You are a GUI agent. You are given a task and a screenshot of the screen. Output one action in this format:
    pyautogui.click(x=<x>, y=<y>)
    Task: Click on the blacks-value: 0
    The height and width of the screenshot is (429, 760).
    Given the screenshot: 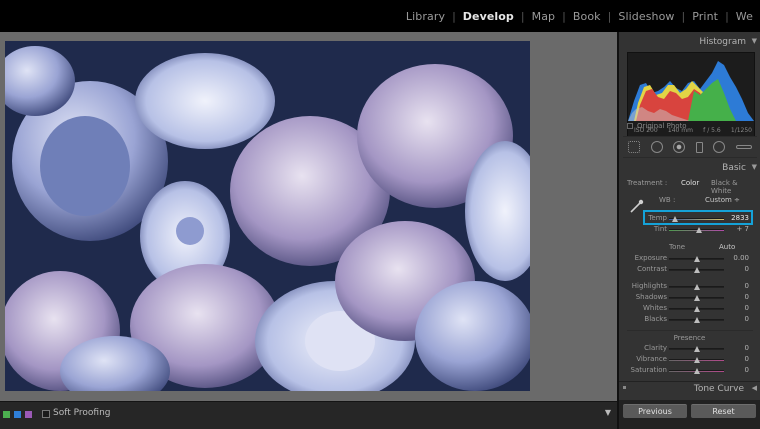 What is the action you would take?
    pyautogui.click(x=747, y=319)
    